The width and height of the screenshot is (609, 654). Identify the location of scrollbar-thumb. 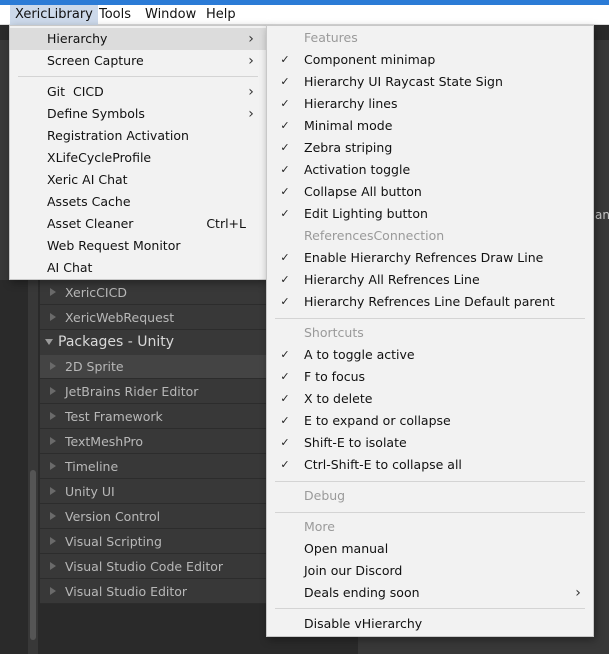
(33, 555).